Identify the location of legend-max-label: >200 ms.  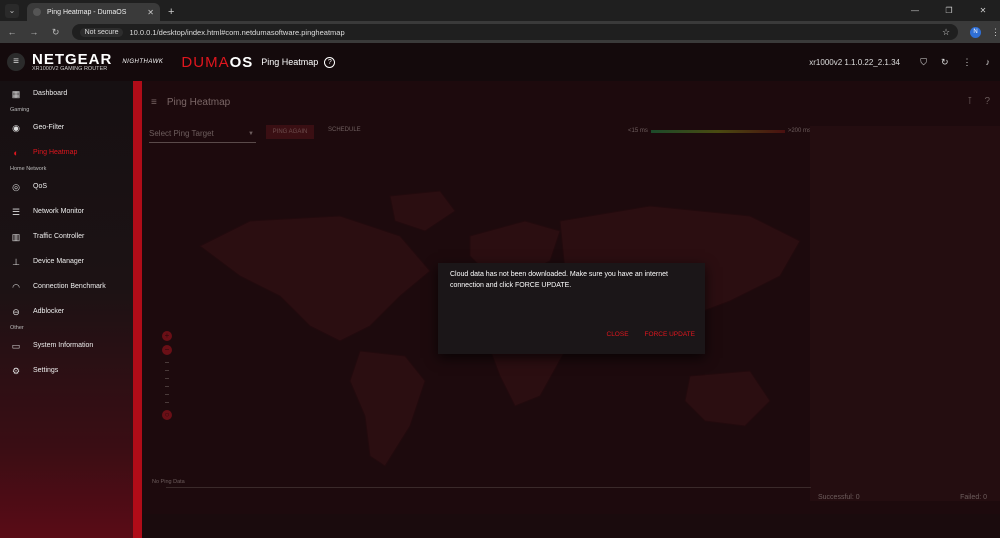
(799, 131).